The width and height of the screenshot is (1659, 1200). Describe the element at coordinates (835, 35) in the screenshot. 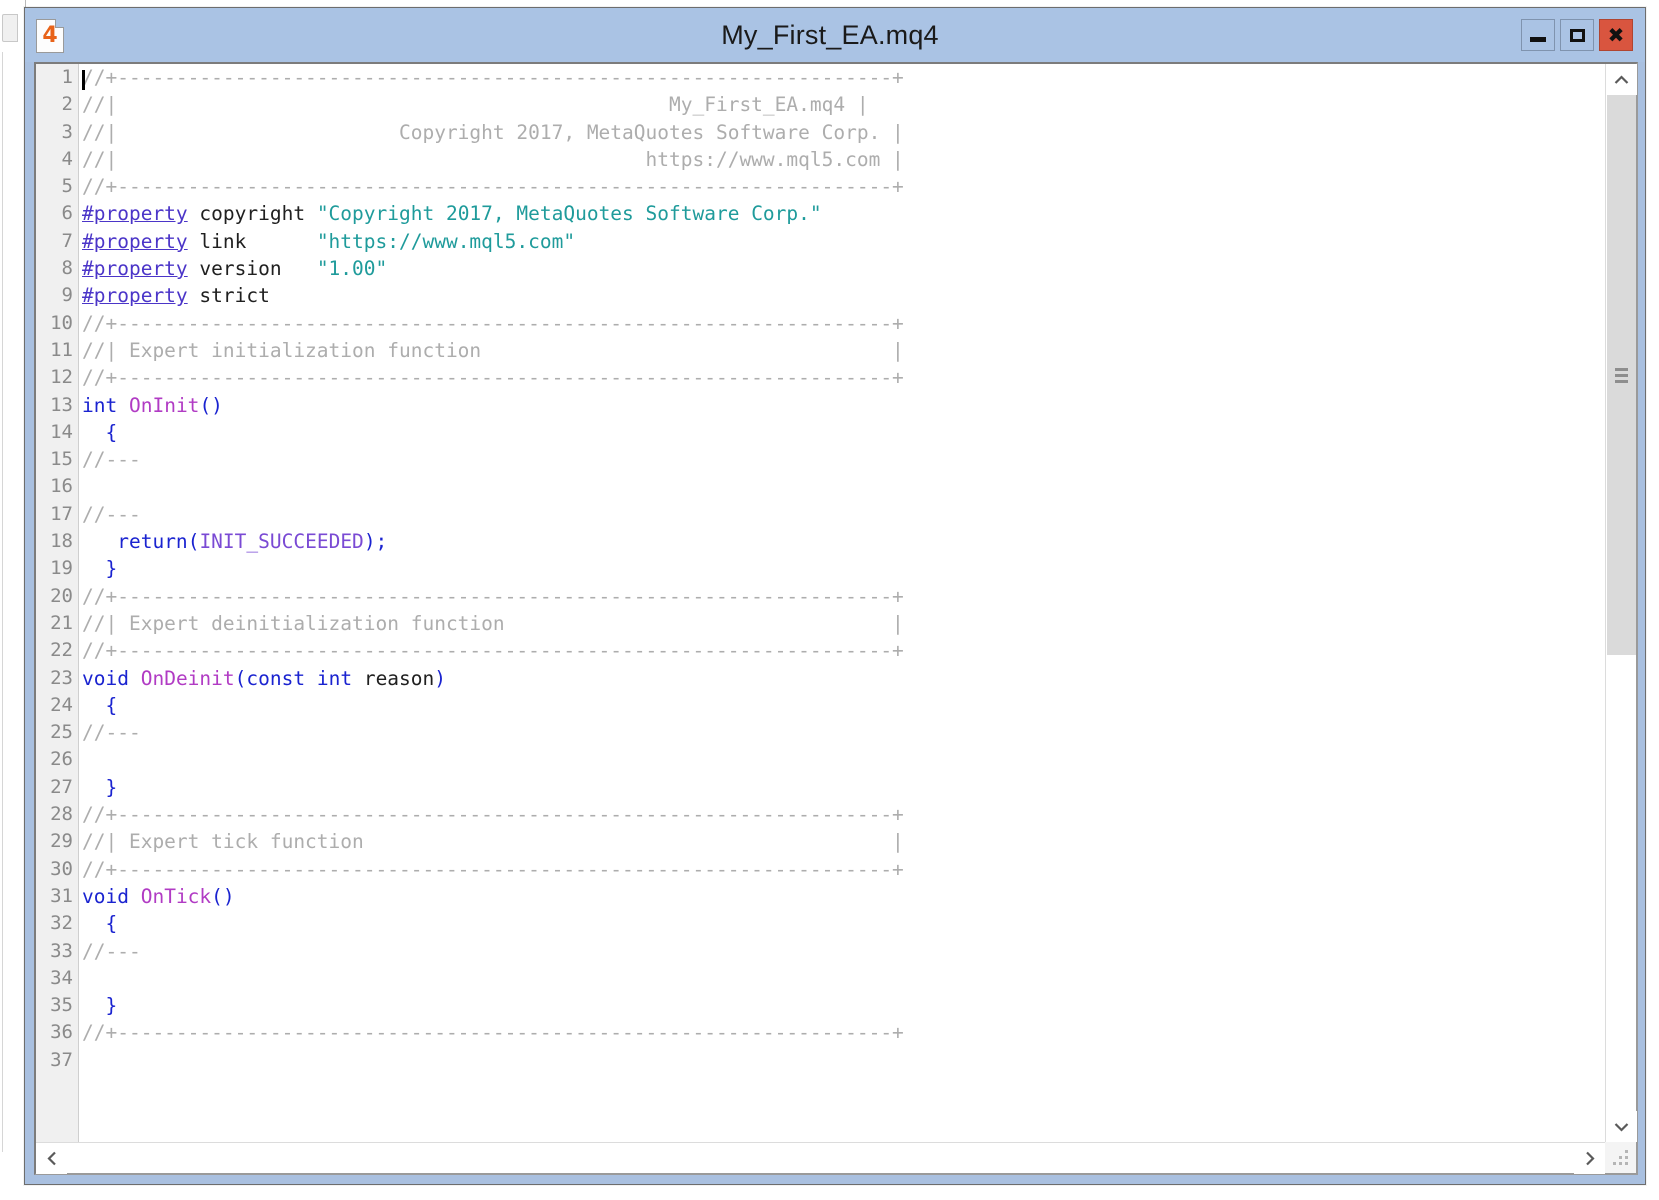

I see `title-bar: 4 My_First_EA.mq4 ✖` at that location.